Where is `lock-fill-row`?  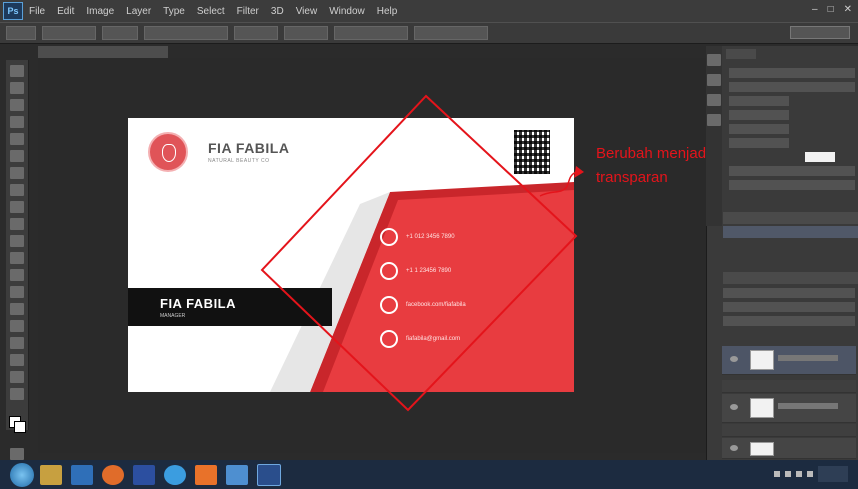 lock-fill-row is located at coordinates (789, 321).